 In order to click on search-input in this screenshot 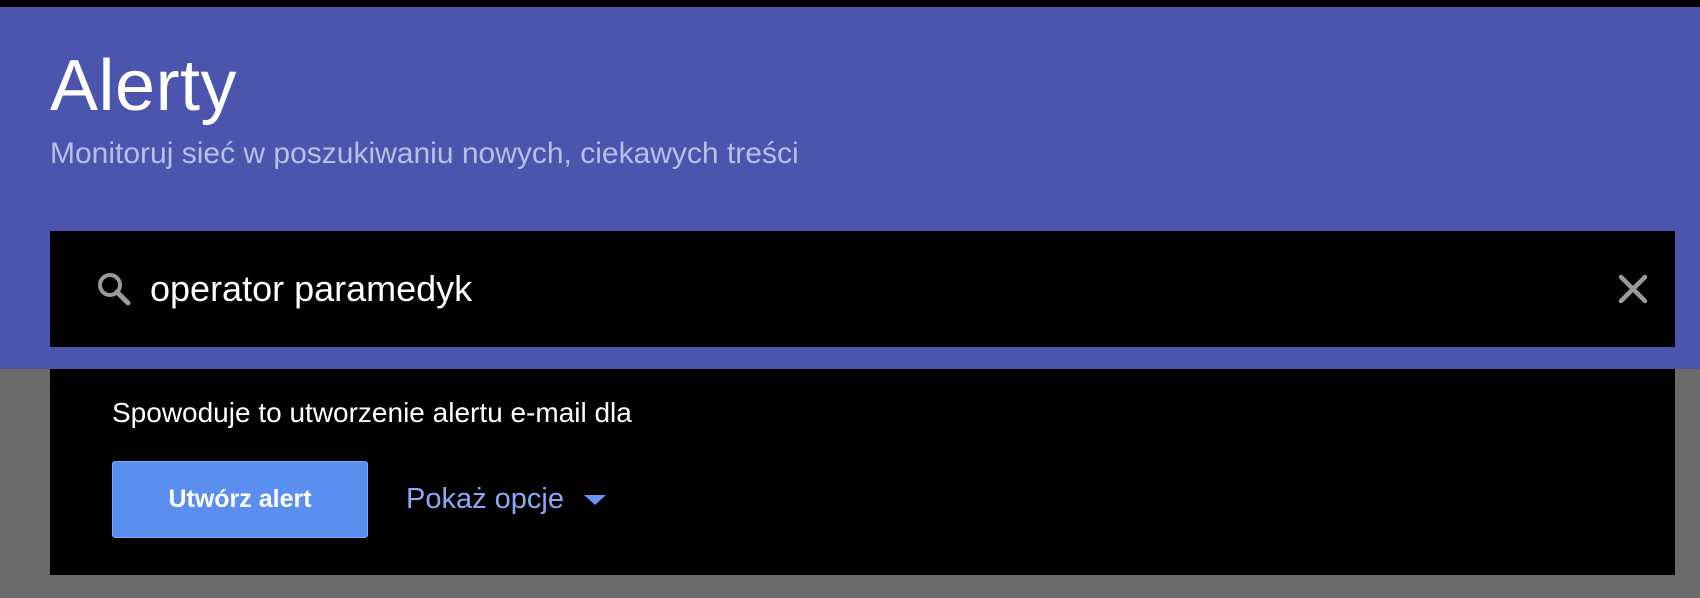, I will do `click(850, 289)`.